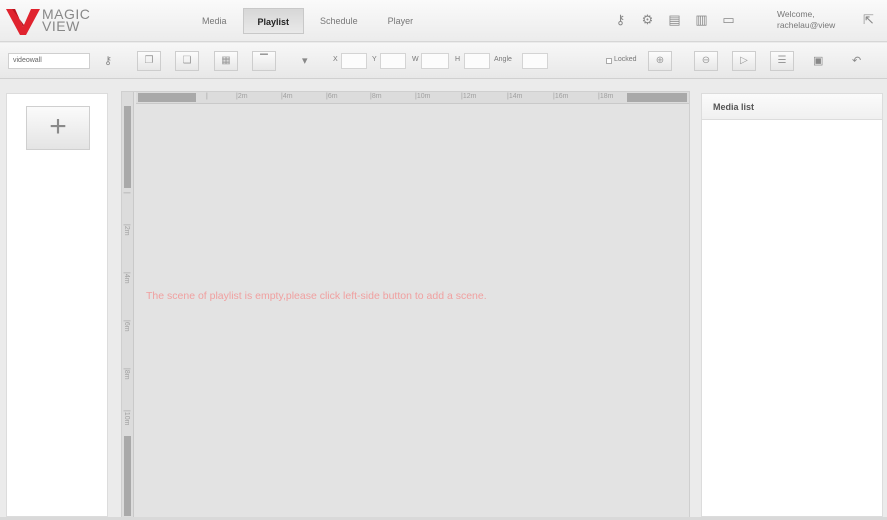 The width and height of the screenshot is (887, 520). I want to click on locked-label: Locked, so click(625, 59).